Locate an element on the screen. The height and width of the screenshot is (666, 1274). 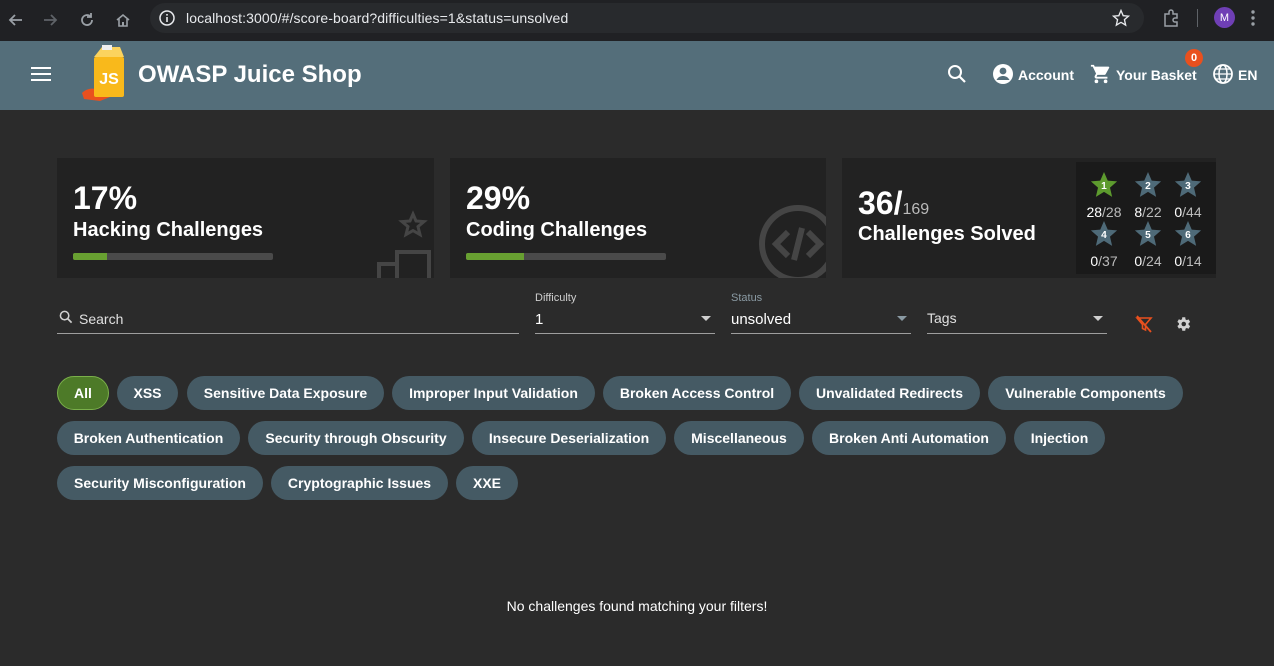
star-count: 8/22 is located at coordinates (1148, 212).